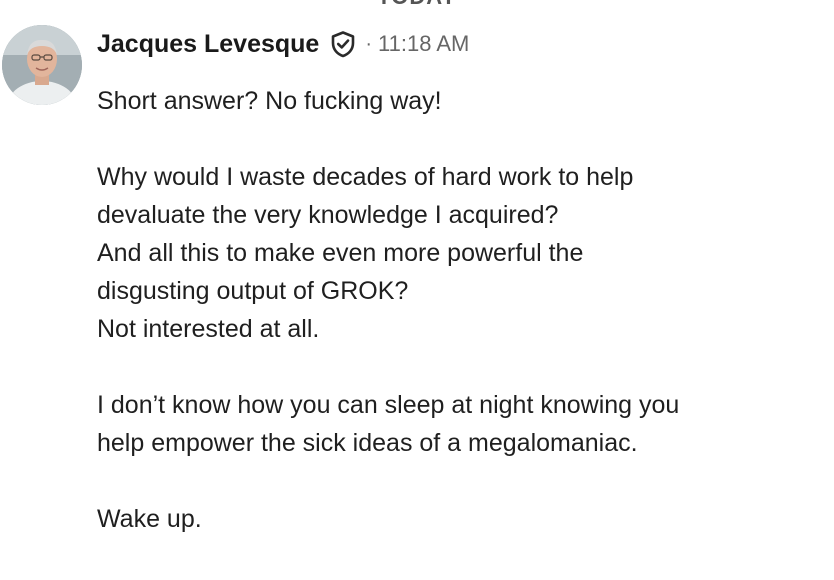  I want to click on message-paragraph: Wake up., so click(457, 519).